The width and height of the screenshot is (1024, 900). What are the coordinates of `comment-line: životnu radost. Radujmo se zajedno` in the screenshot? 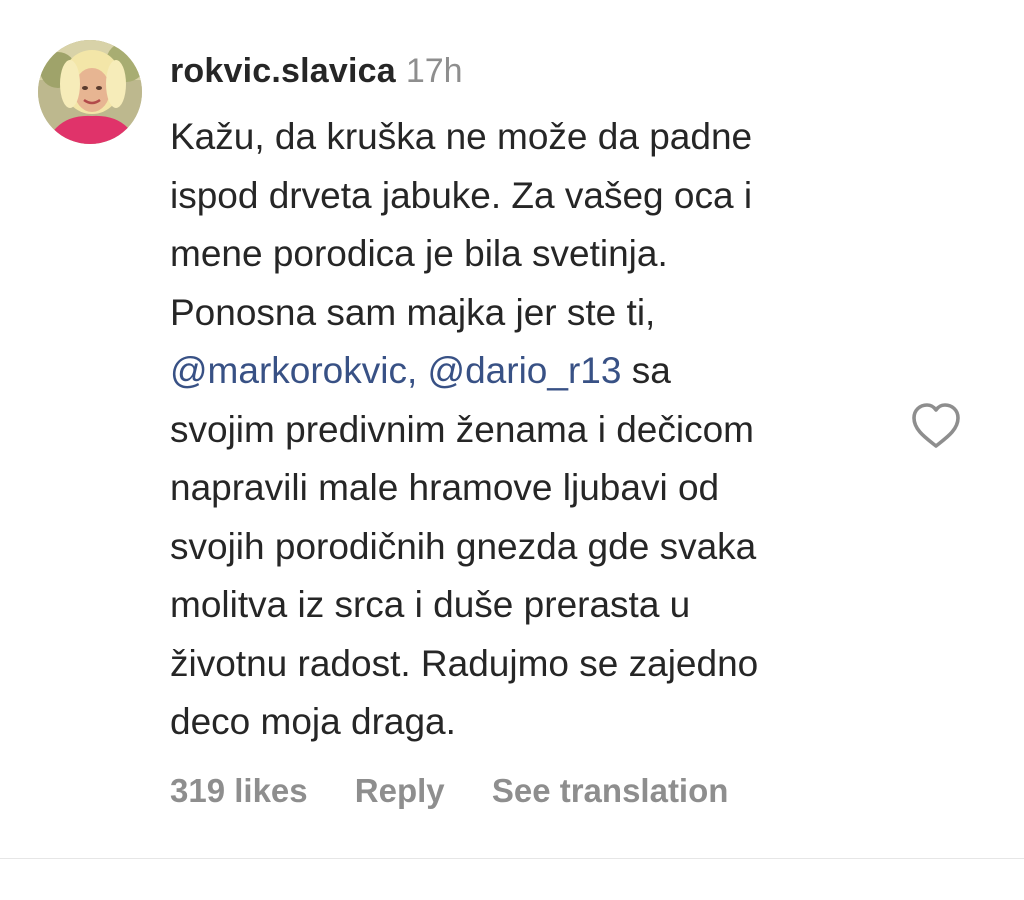 It's located at (464, 663).